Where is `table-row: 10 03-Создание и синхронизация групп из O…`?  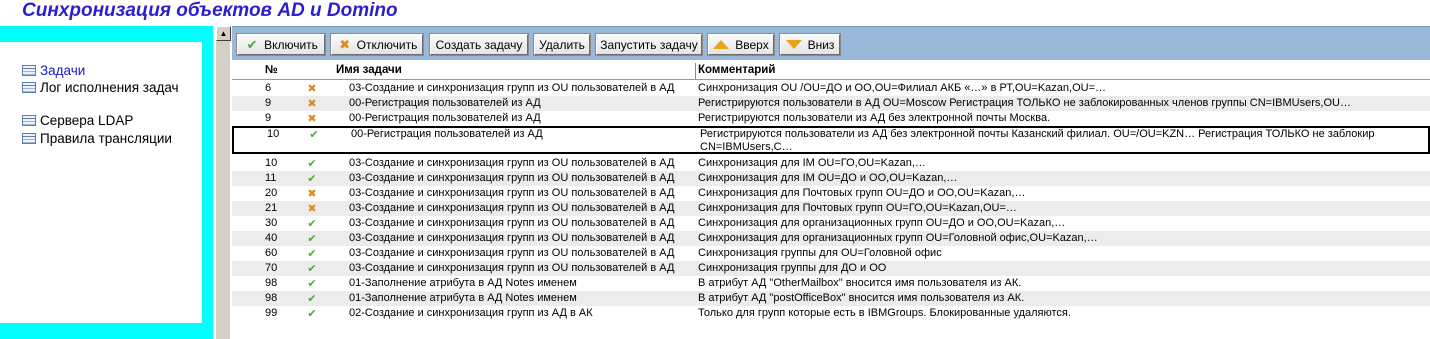
table-row: 10 03-Создание и синхронизация групп из O… is located at coordinates (831, 163).